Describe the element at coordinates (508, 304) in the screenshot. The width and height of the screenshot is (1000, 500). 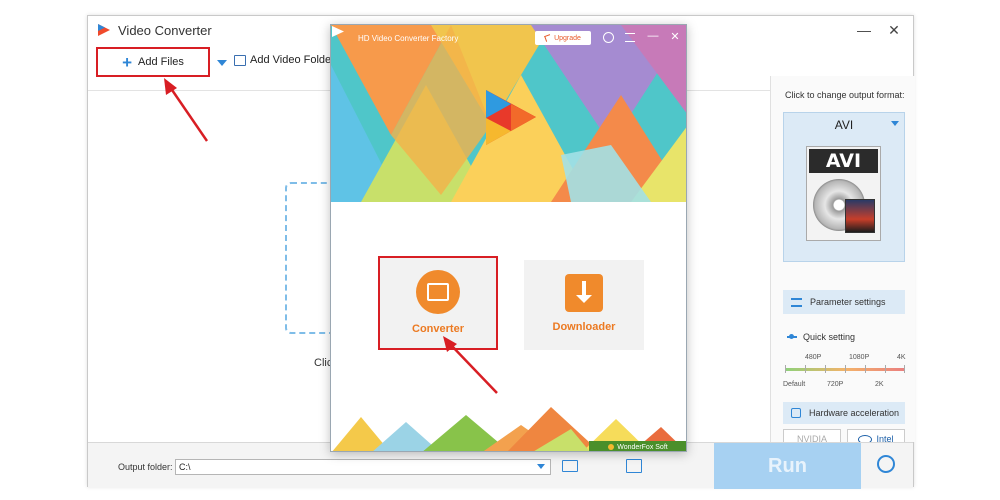
I see `hd-module-area: Converter Downloader` at that location.